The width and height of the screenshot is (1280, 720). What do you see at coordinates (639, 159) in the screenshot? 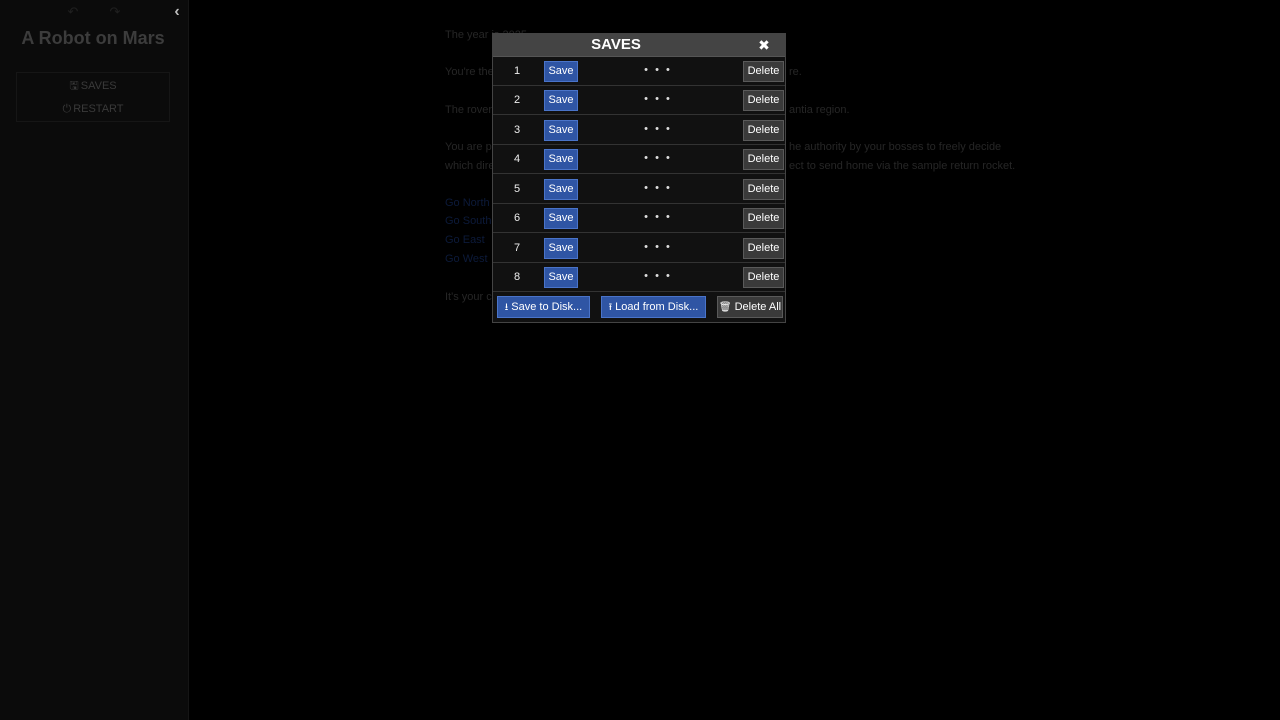
I see `save-slot-row: 4 Save • • • Delete` at bounding box center [639, 159].